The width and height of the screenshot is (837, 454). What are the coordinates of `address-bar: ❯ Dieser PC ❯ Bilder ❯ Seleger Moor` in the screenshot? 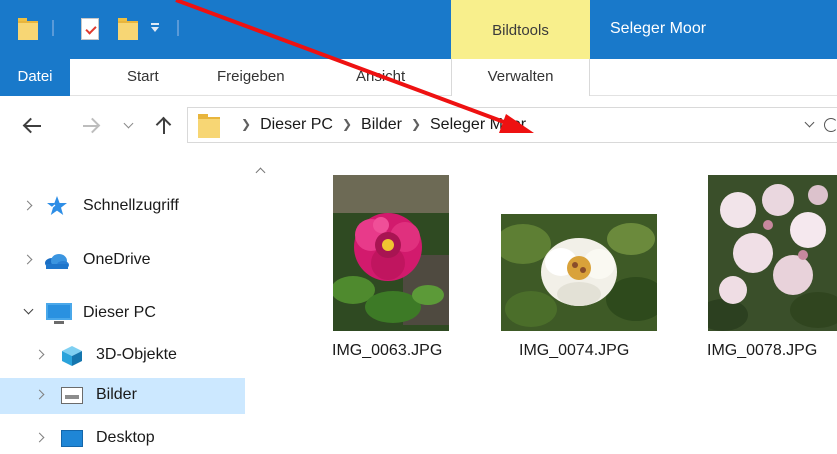 It's located at (512, 125).